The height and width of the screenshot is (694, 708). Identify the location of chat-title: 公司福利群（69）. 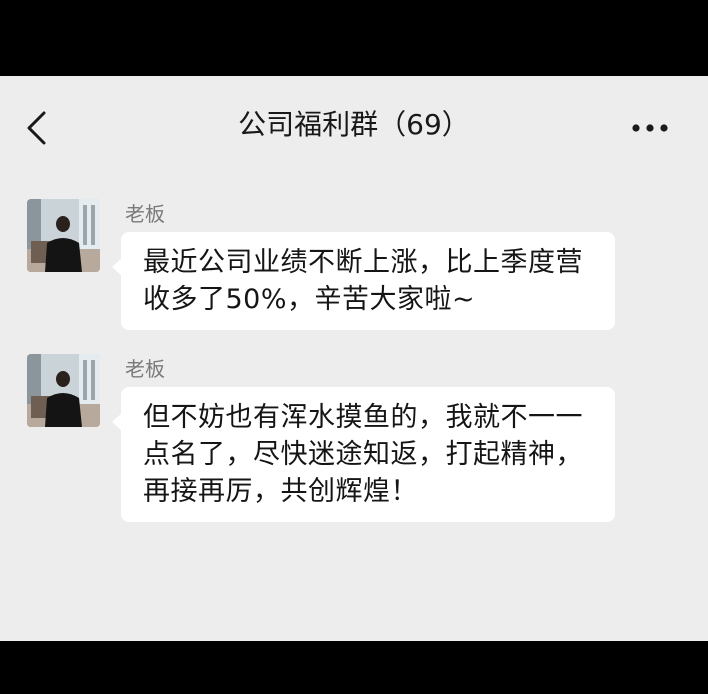
(354, 124).